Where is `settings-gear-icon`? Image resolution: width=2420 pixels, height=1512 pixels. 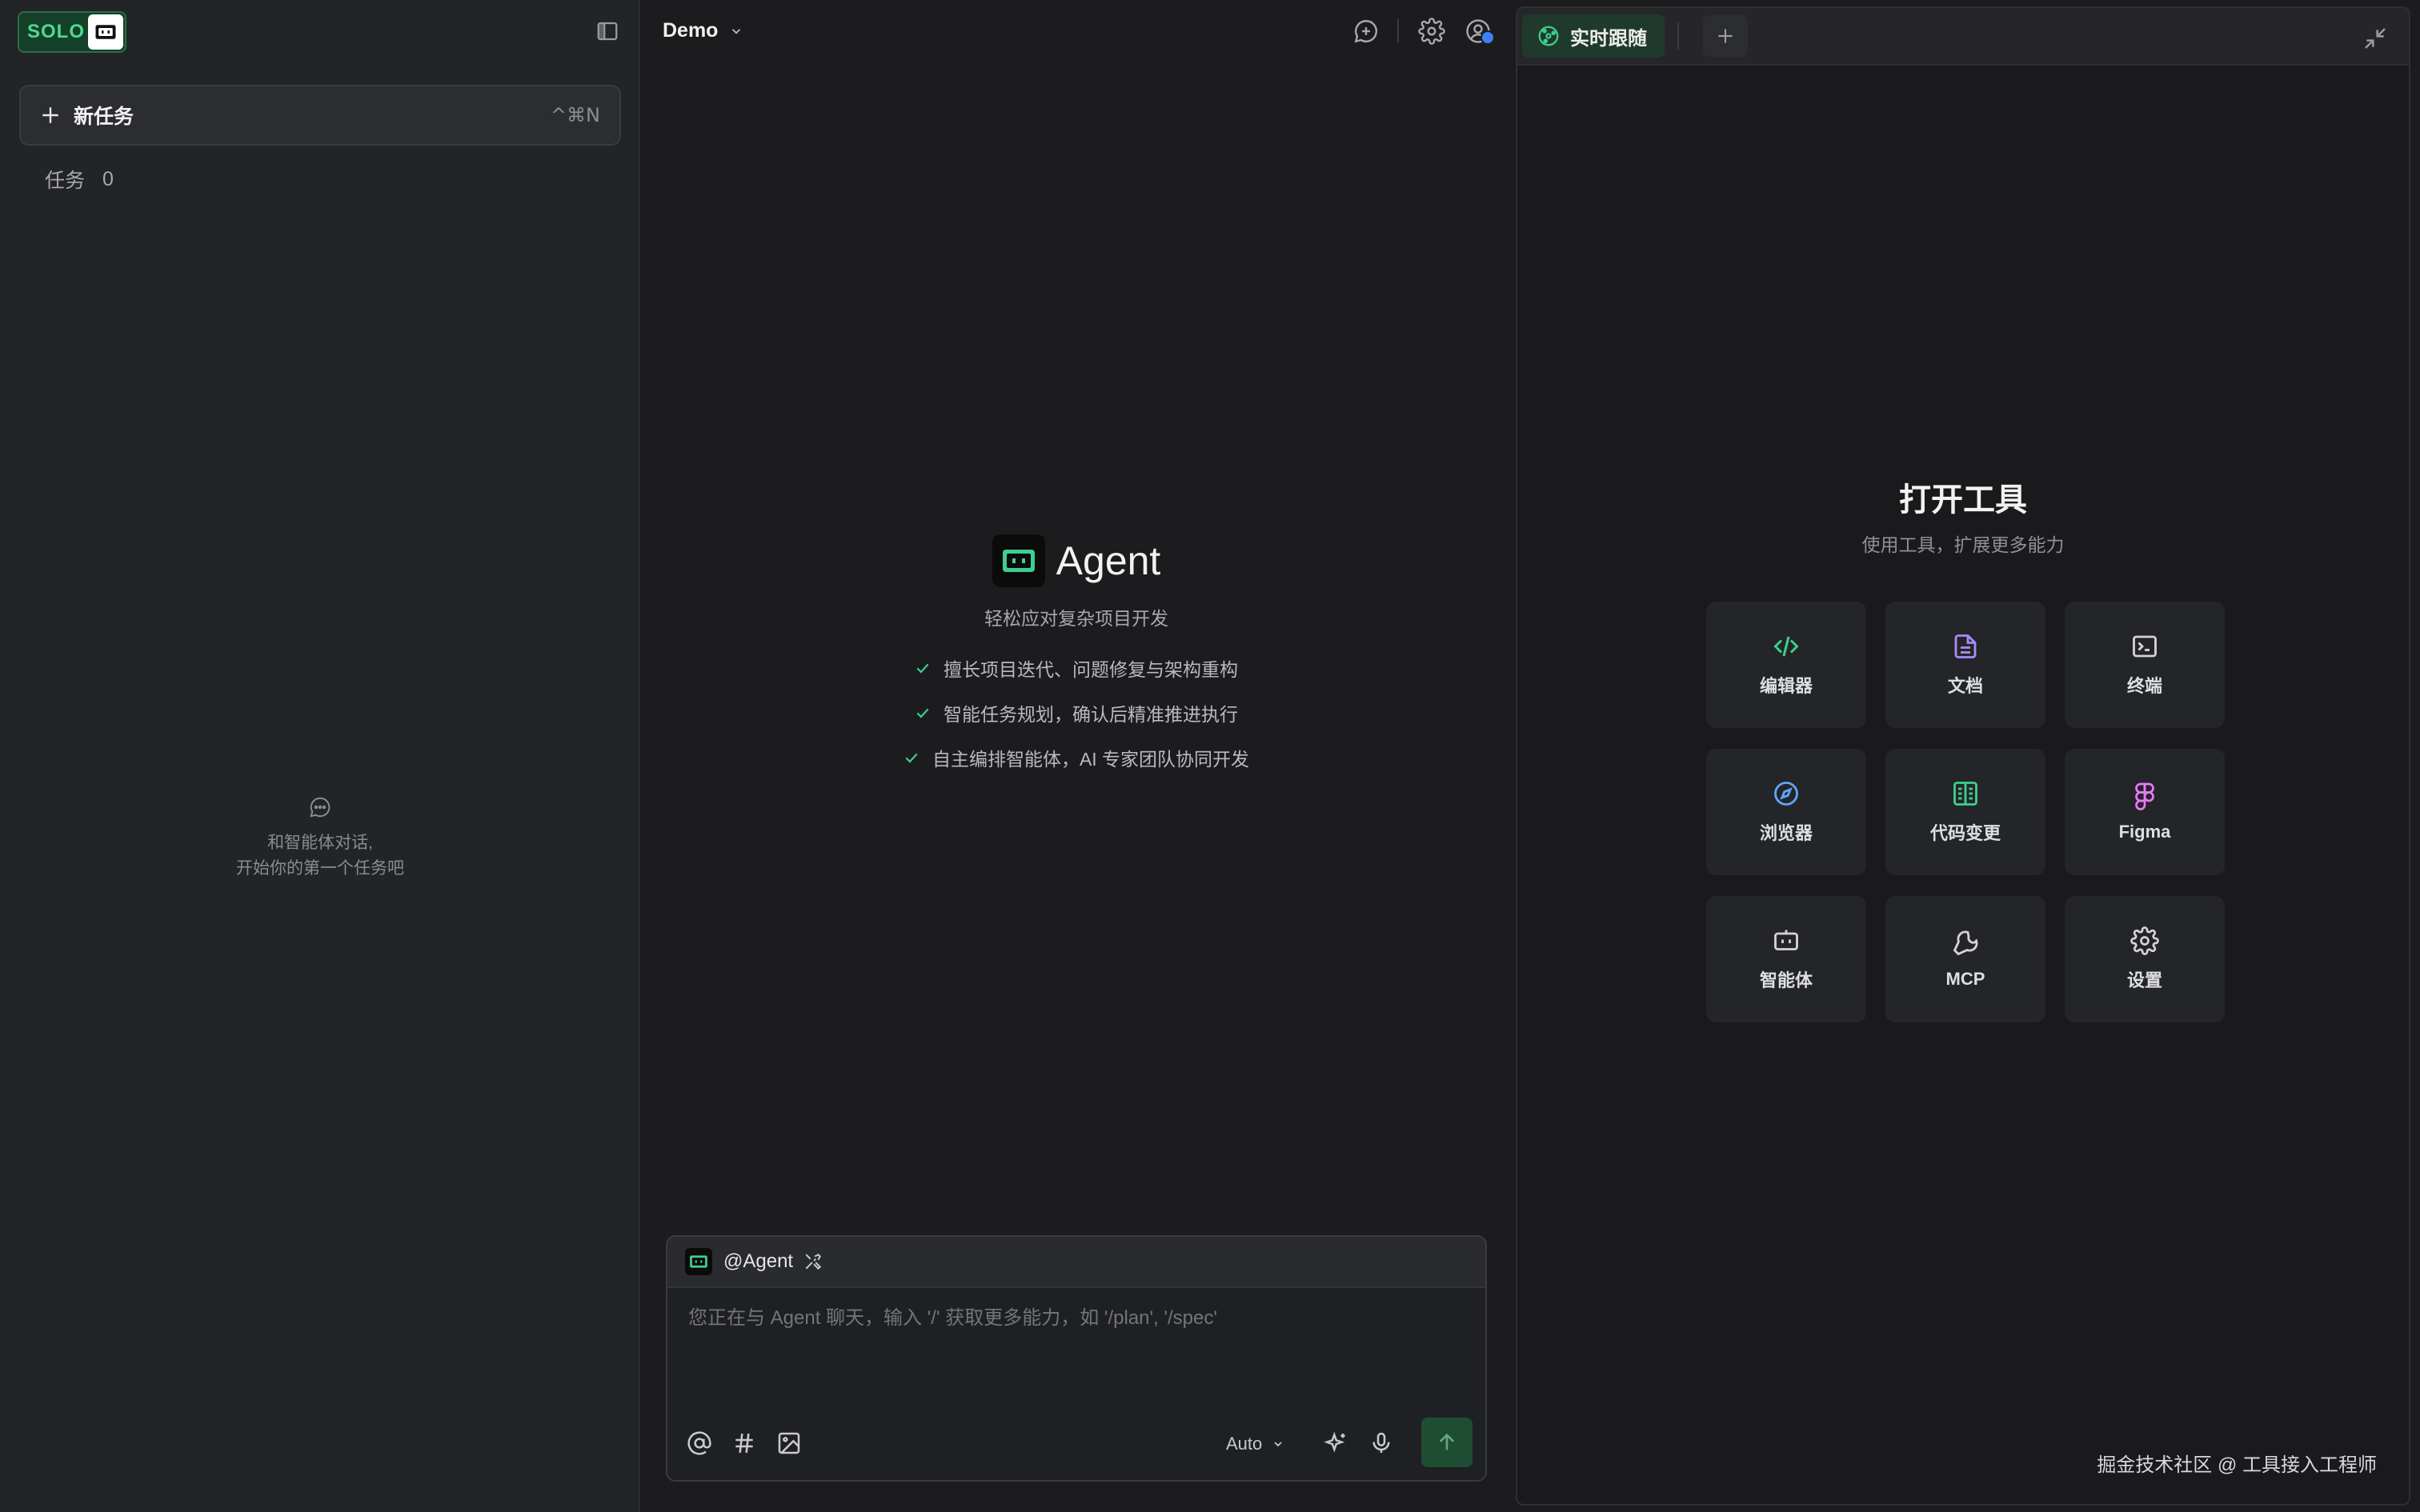 settings-gear-icon is located at coordinates (1431, 31).